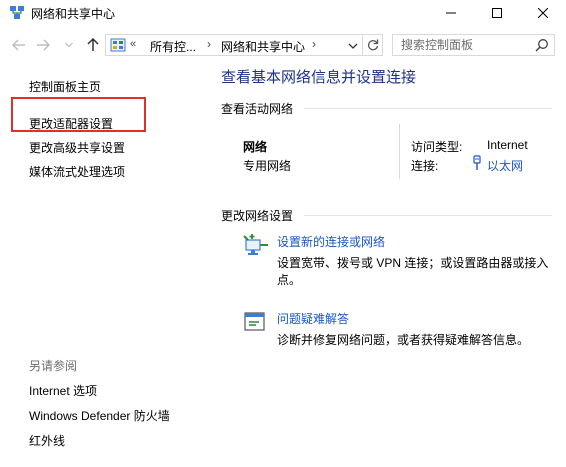 This screenshot has width=566, height=467. What do you see at coordinates (505, 165) in the screenshot?
I see `ethernet-connection-link: 以太网` at bounding box center [505, 165].